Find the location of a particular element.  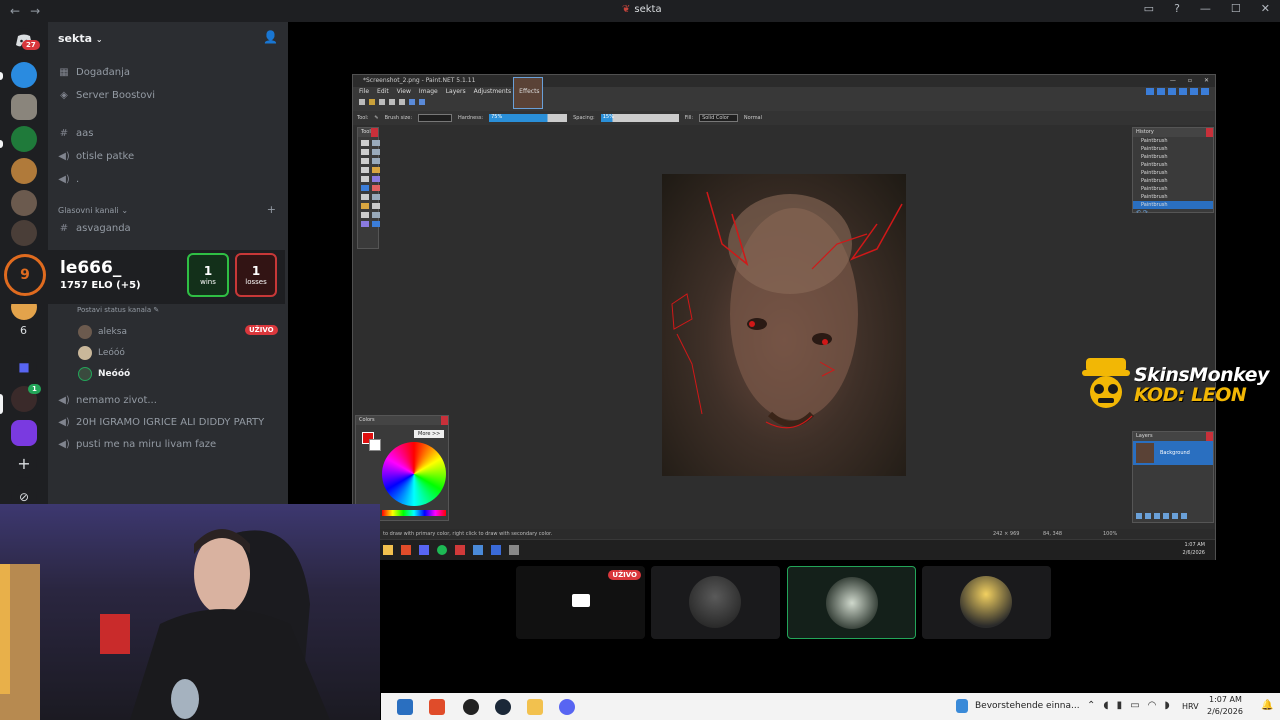

notification-app-icon is located at coordinates (962, 706).